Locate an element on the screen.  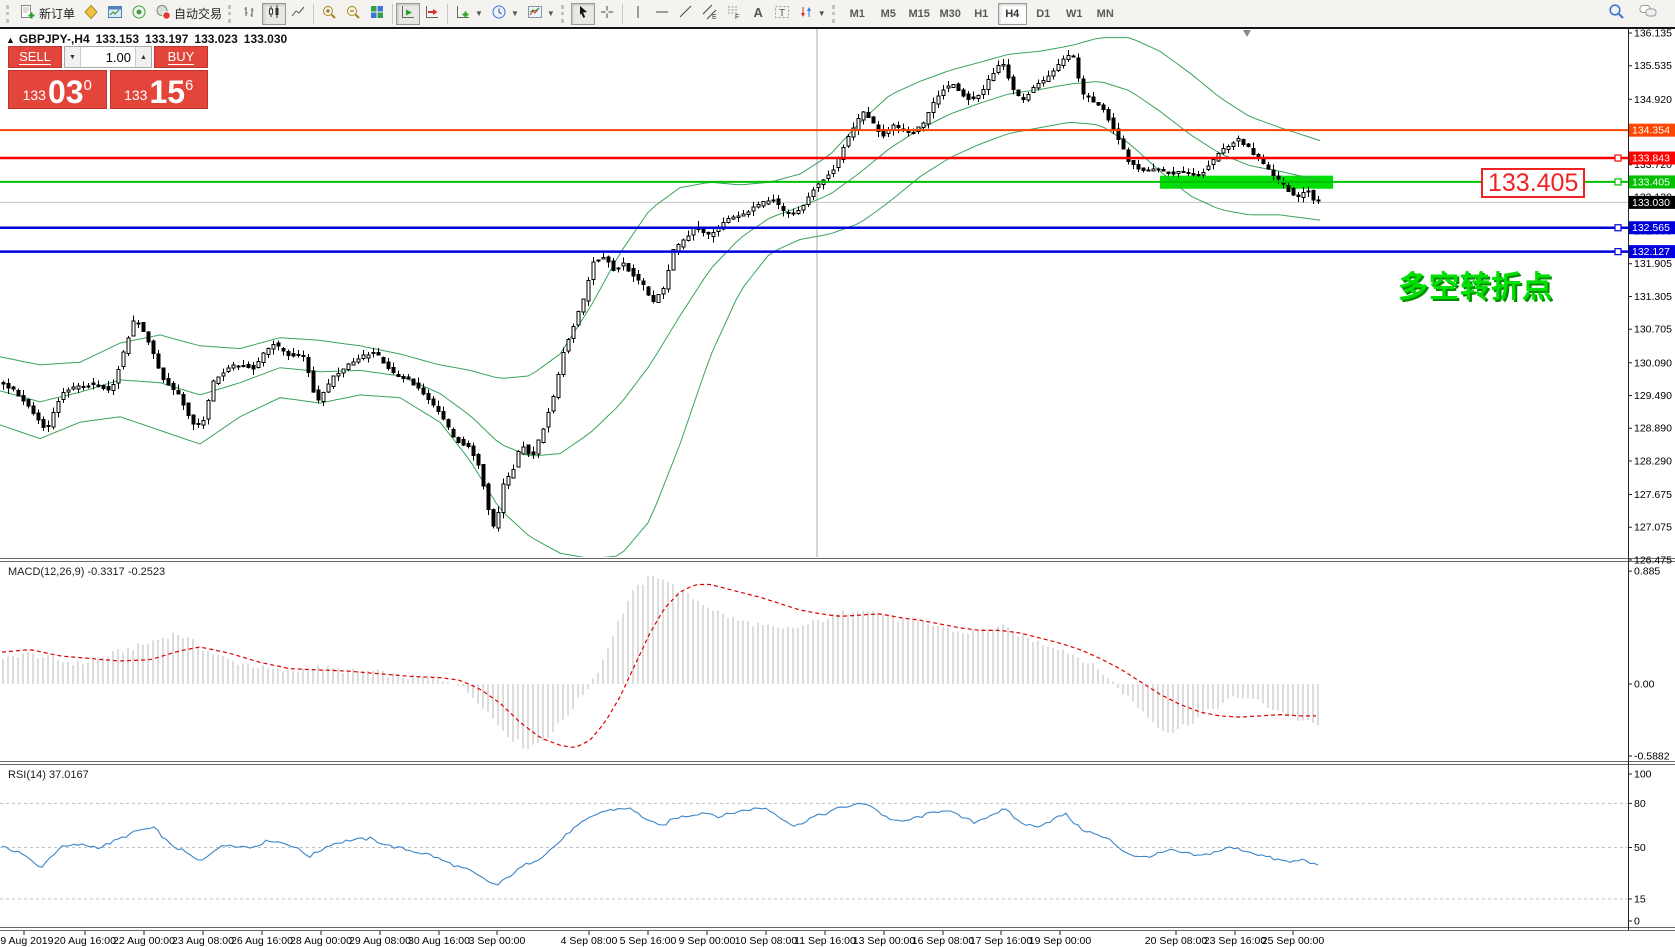
new-order-button: 新订单 is located at coordinates (47, 14).